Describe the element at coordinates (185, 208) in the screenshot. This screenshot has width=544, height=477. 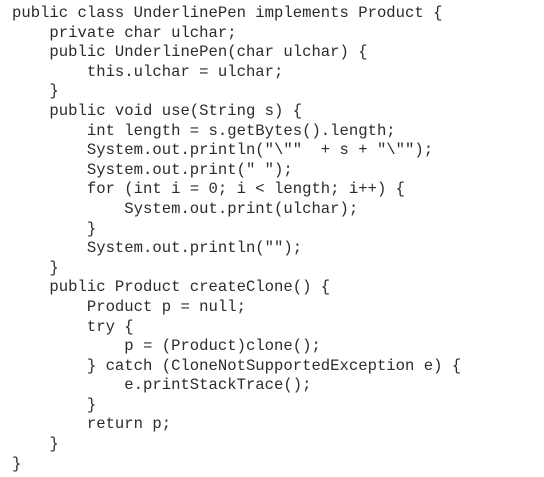
I see `code-line-11: System.out.print(ulchar);` at that location.